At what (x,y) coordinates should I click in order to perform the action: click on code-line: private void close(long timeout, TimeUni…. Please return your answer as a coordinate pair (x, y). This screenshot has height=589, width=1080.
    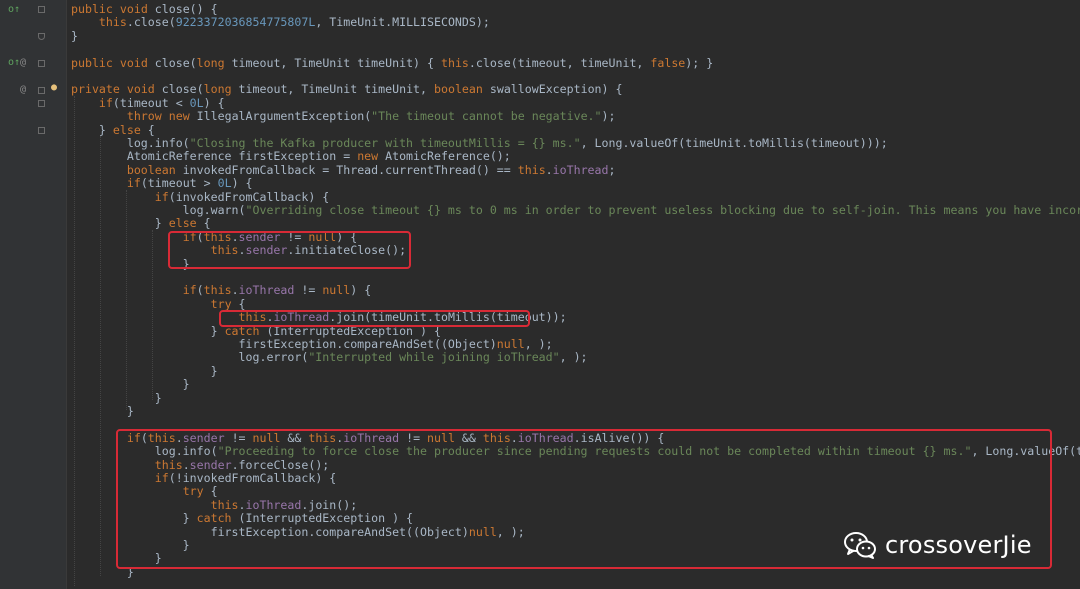
    Looking at the image, I should click on (346, 89).